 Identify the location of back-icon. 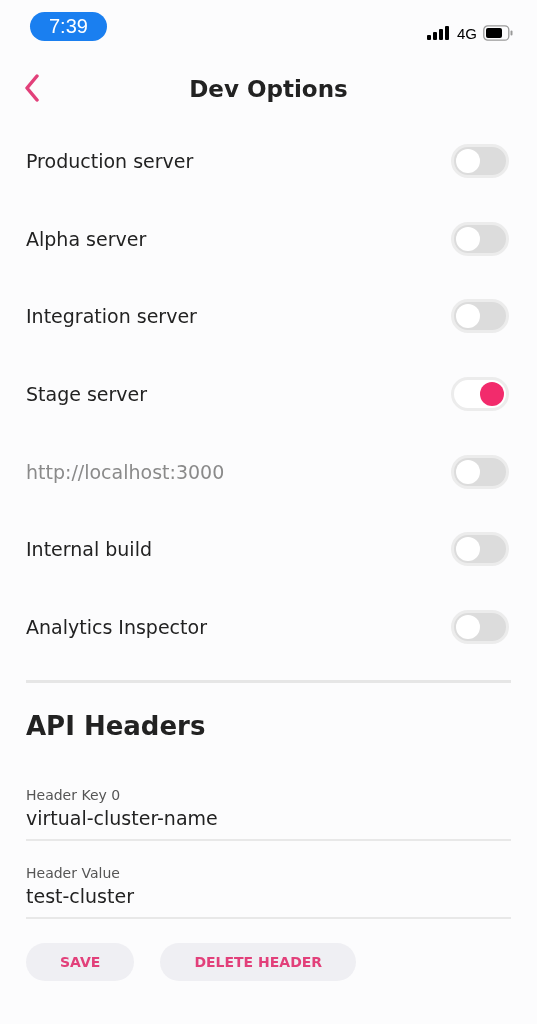
(32, 88).